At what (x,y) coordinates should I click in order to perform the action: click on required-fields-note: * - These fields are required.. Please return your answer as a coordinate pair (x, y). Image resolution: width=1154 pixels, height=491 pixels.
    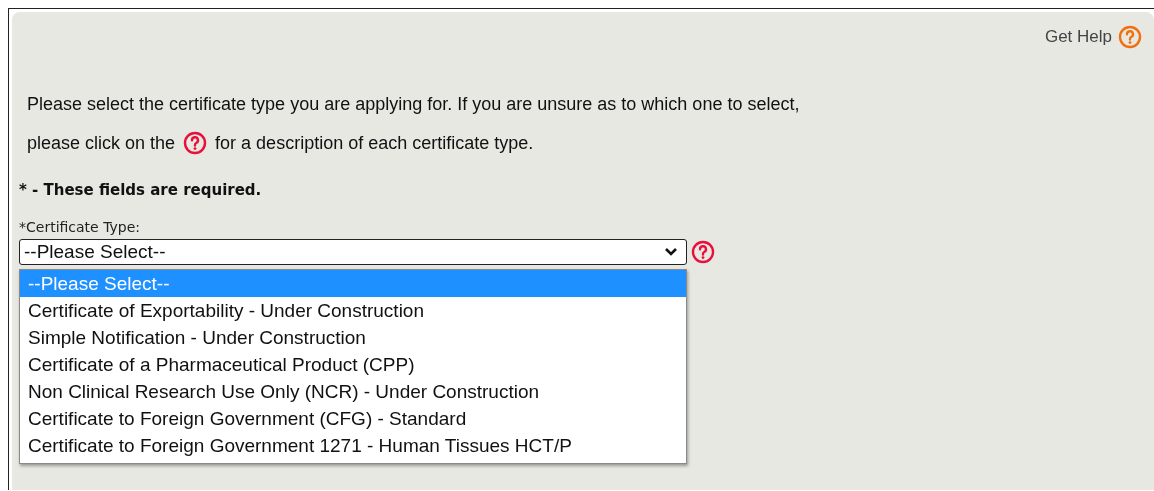
    Looking at the image, I should click on (141, 190).